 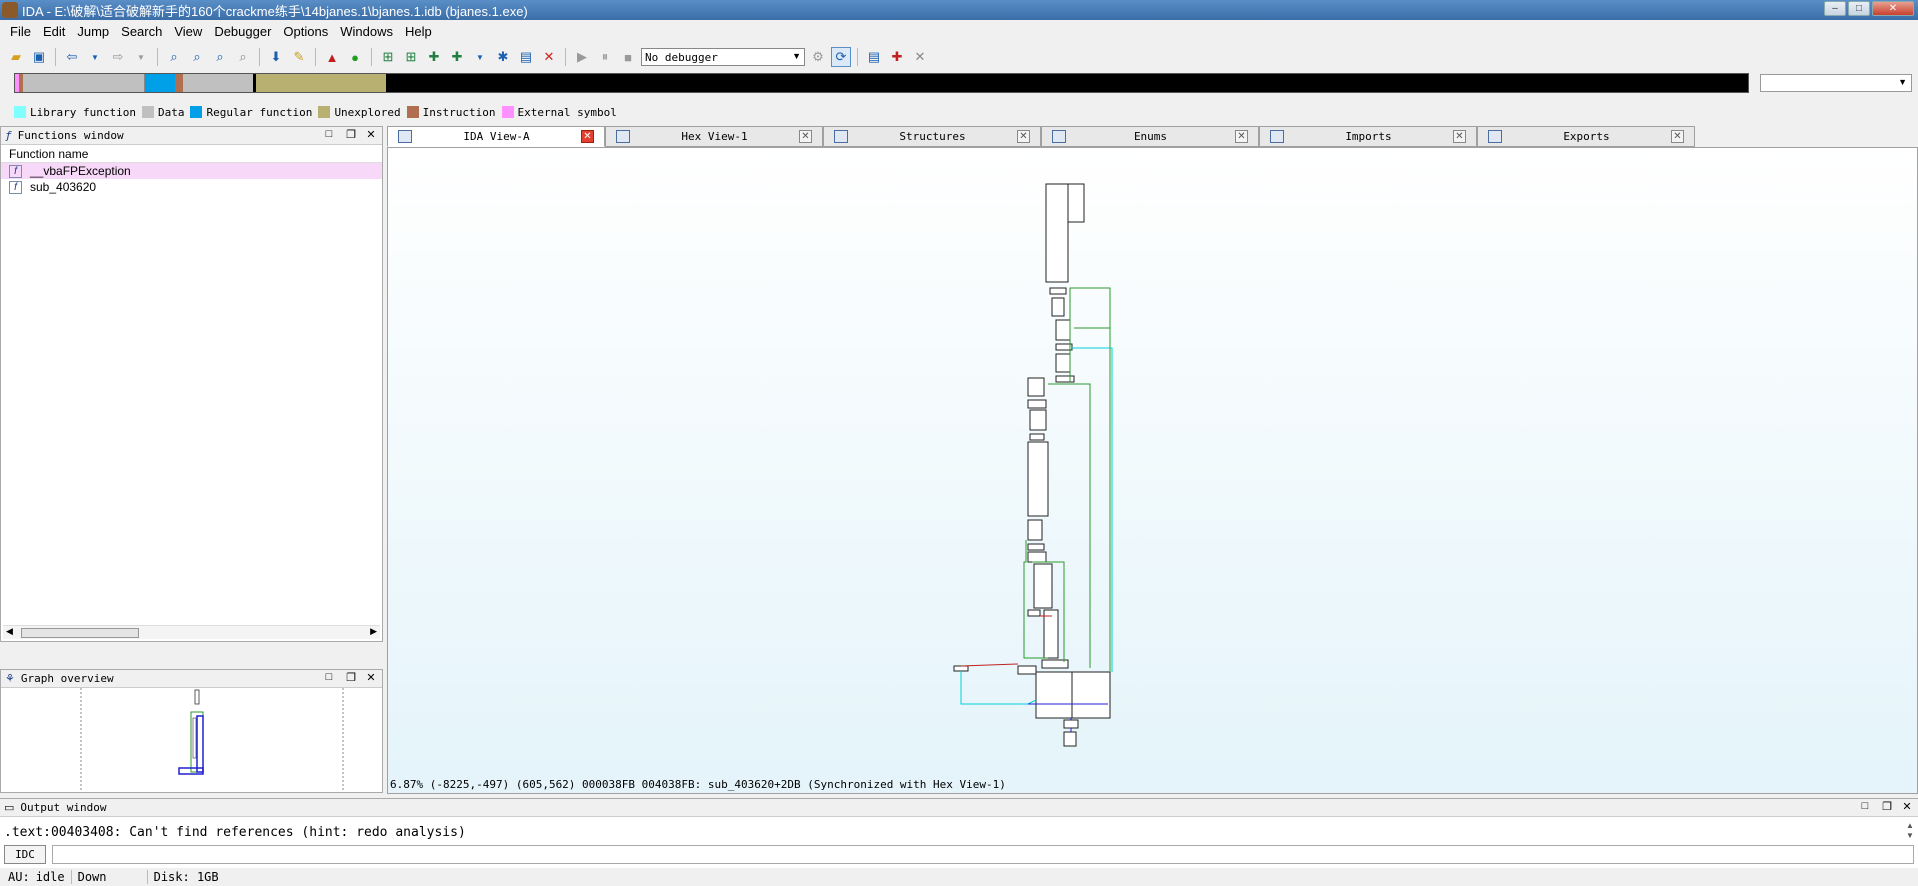 I want to click on function-row: f __vbaFPException, so click(x=191, y=171).